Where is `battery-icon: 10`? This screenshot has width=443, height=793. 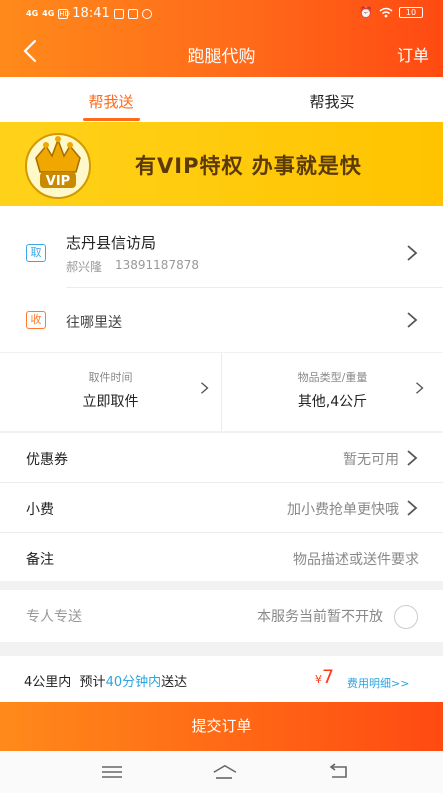 battery-icon: 10 is located at coordinates (411, 12).